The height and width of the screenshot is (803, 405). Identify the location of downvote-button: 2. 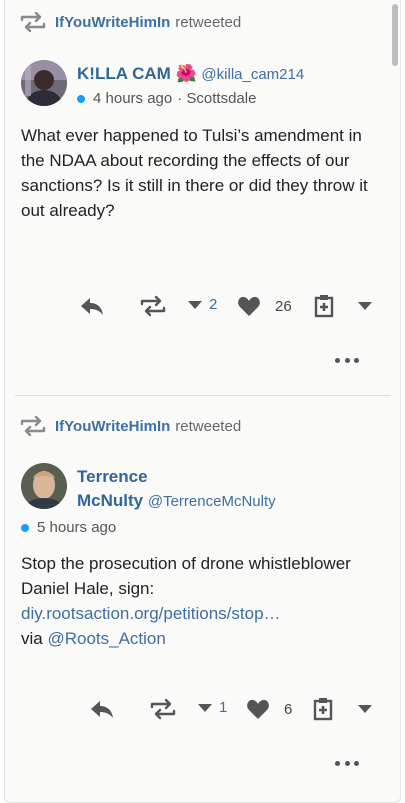
(202, 304).